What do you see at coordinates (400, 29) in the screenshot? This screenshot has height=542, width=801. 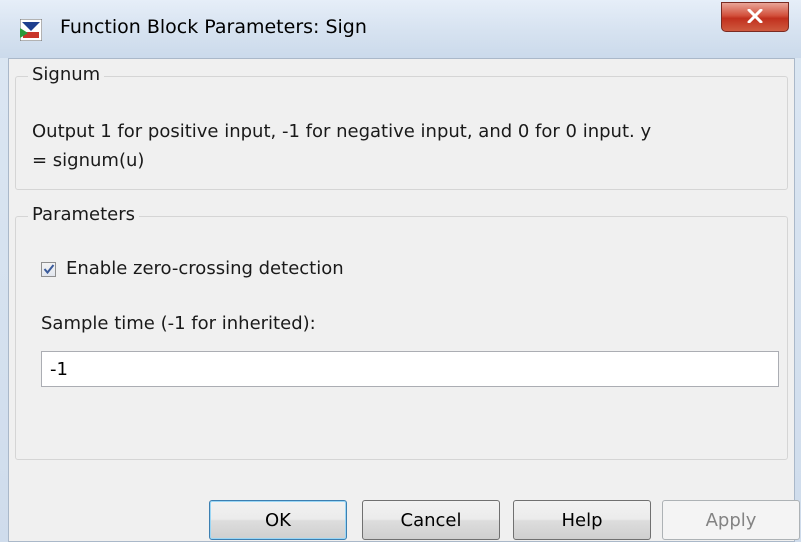 I see `title-bar: Function Block Parameters: Sign` at bounding box center [400, 29].